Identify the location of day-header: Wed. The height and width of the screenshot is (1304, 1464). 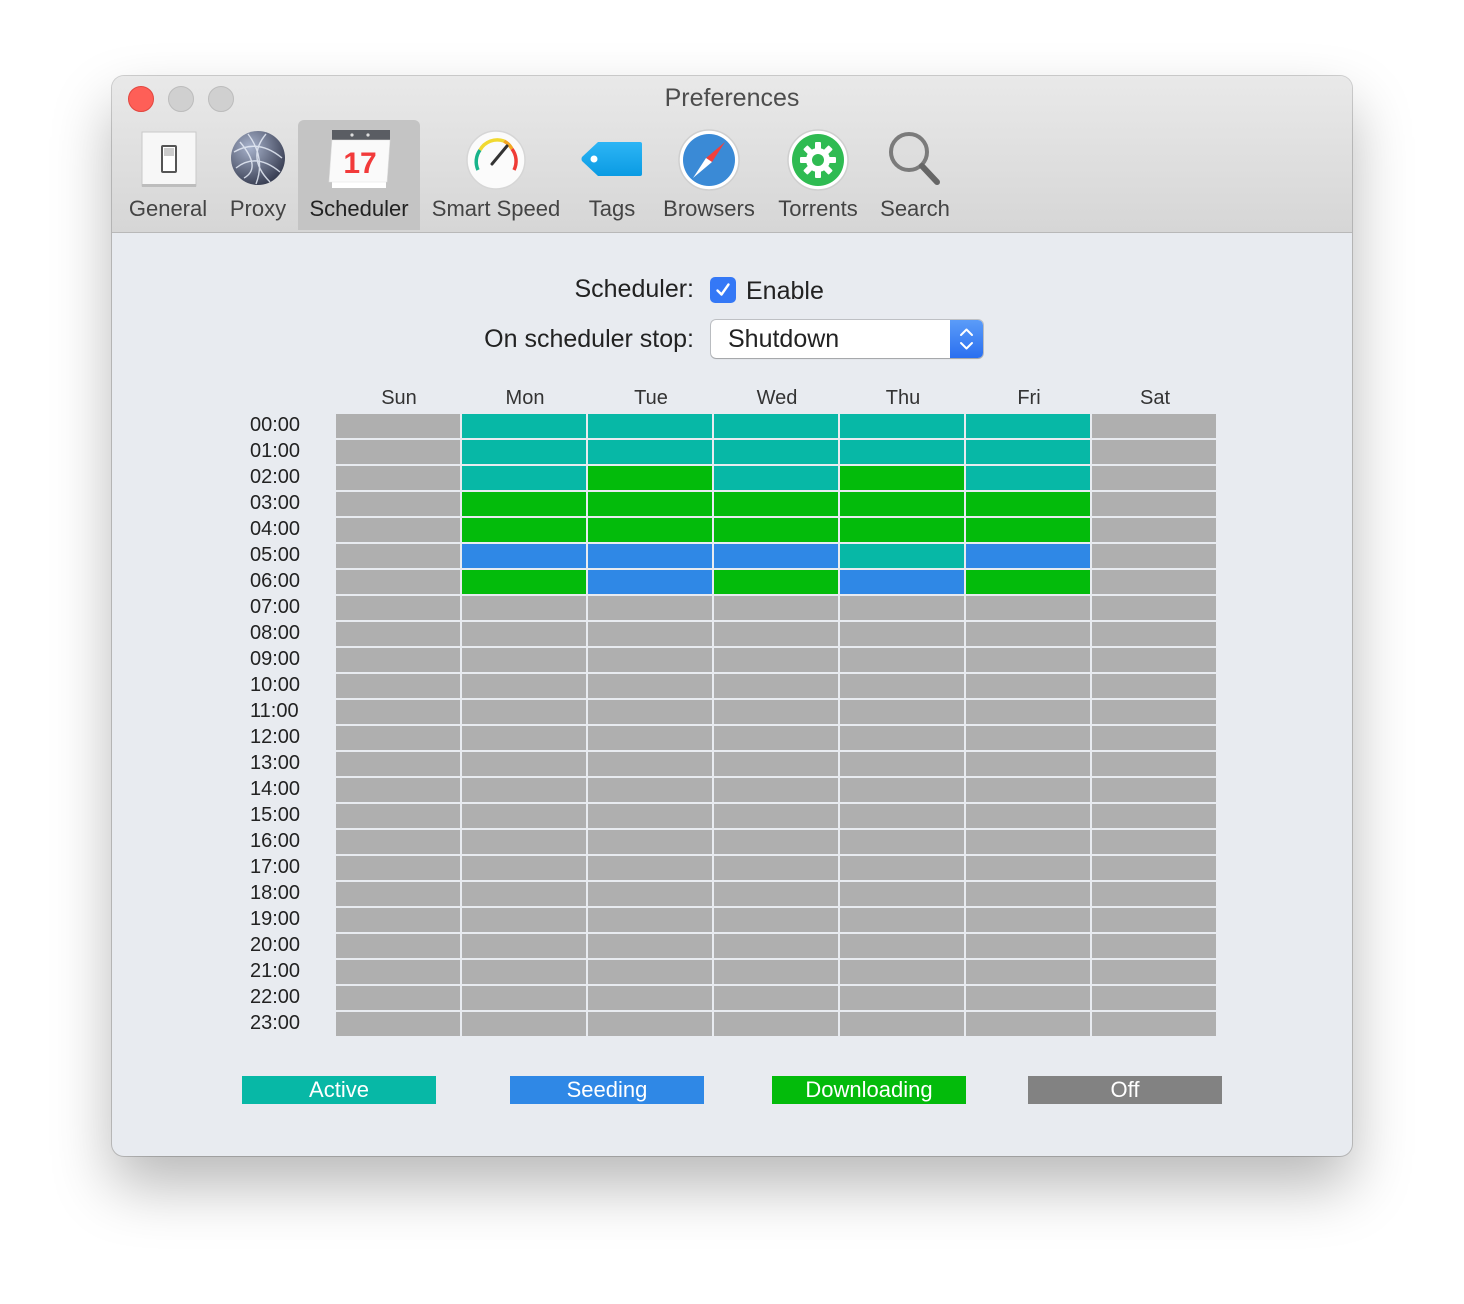
(777, 398).